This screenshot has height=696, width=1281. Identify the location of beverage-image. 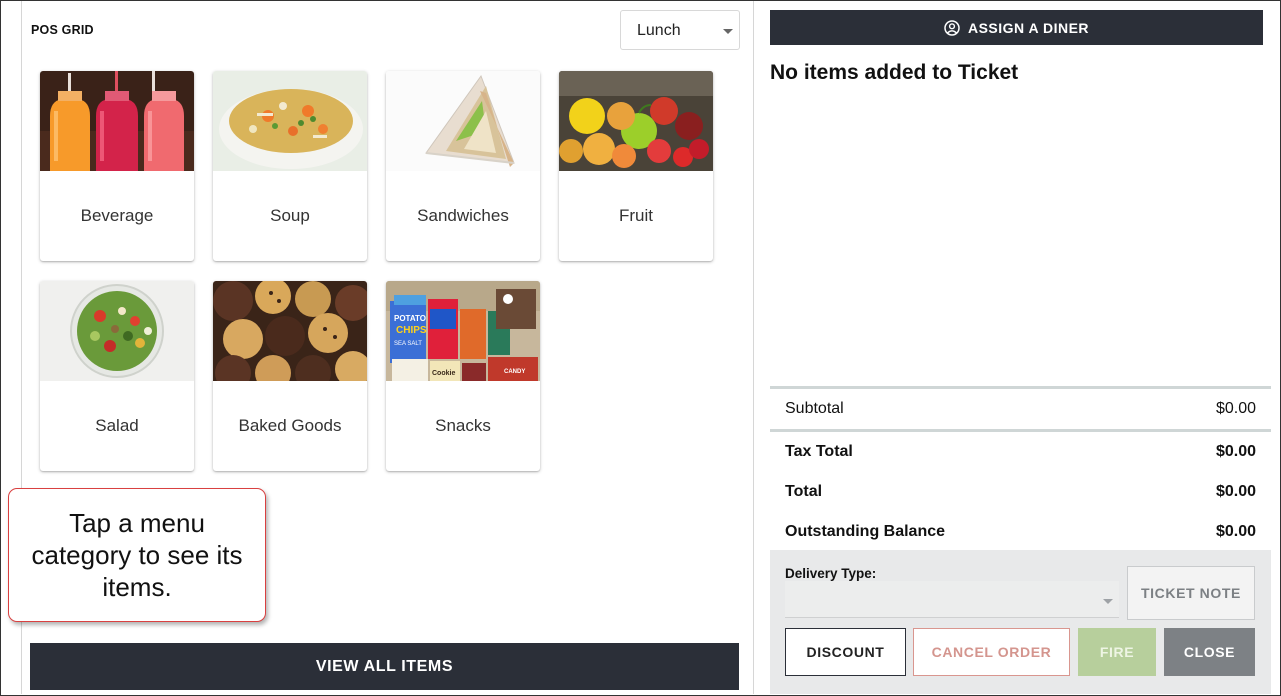
(117, 121).